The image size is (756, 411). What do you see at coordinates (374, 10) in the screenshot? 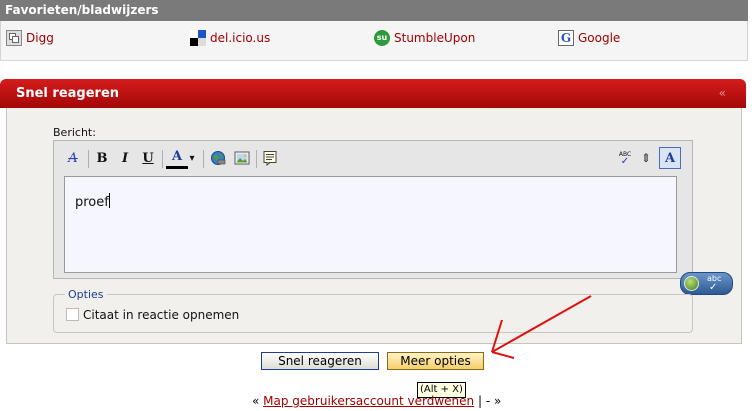
I see `favorites-header: Favorieten/bladwijzers` at bounding box center [374, 10].